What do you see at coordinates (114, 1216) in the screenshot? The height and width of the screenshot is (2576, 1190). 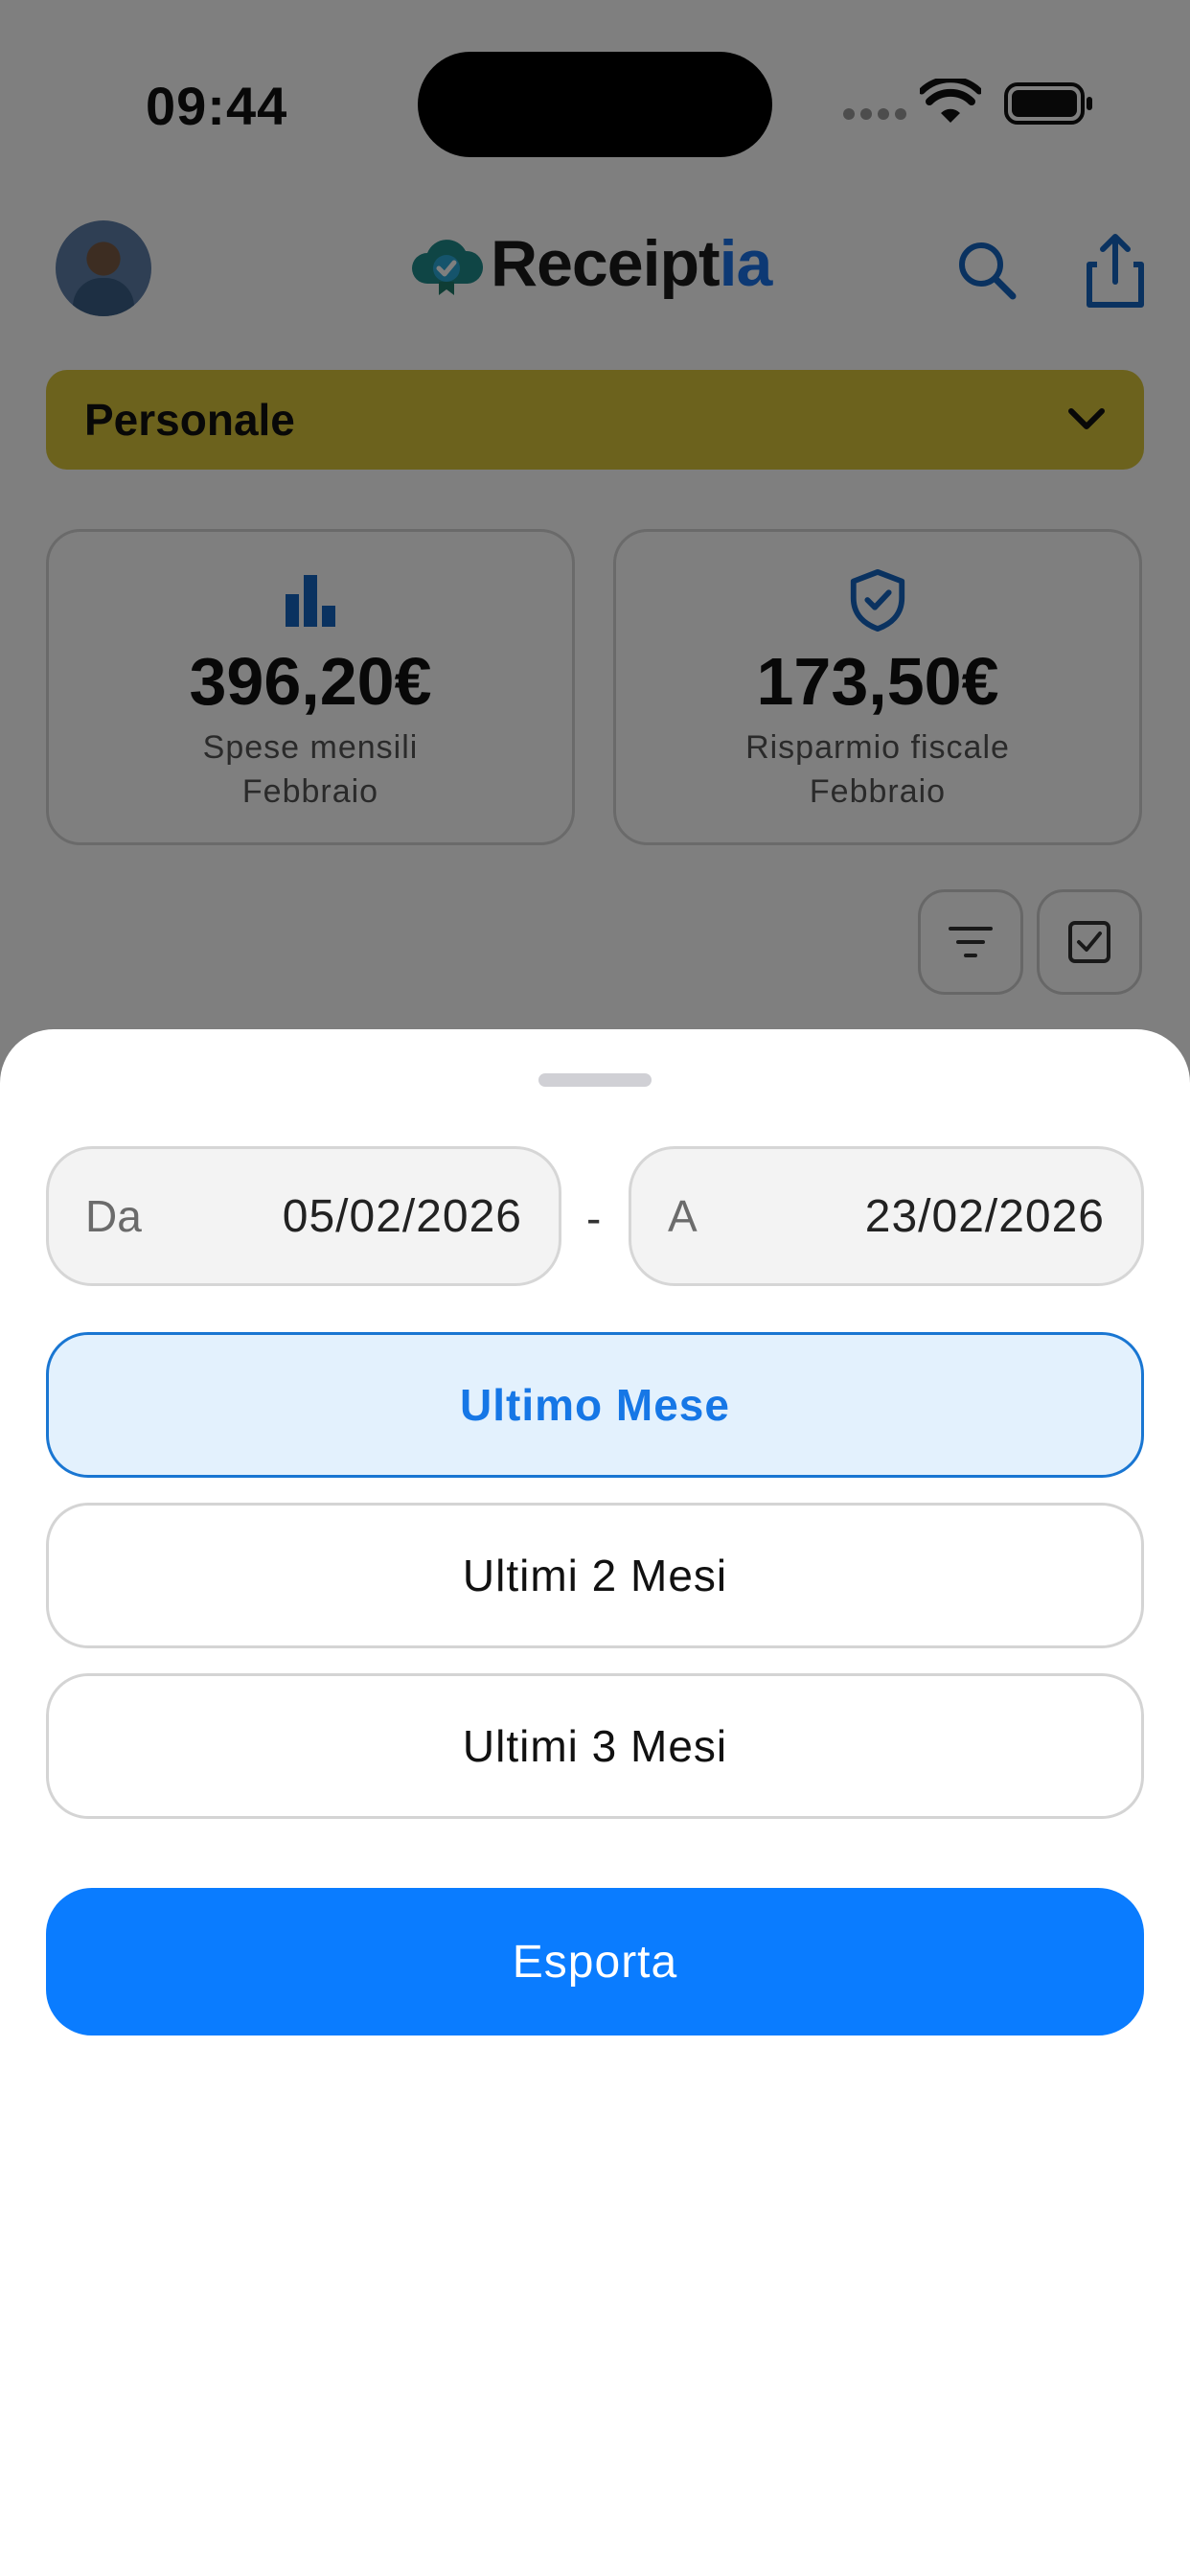 I see `date-from-label: Da` at bounding box center [114, 1216].